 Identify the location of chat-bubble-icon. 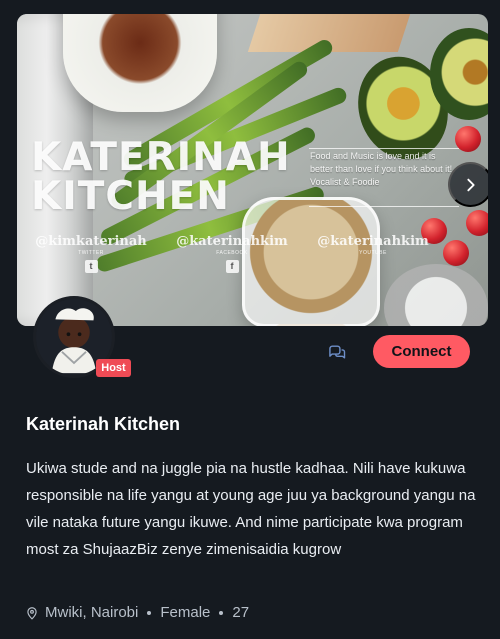
(337, 352).